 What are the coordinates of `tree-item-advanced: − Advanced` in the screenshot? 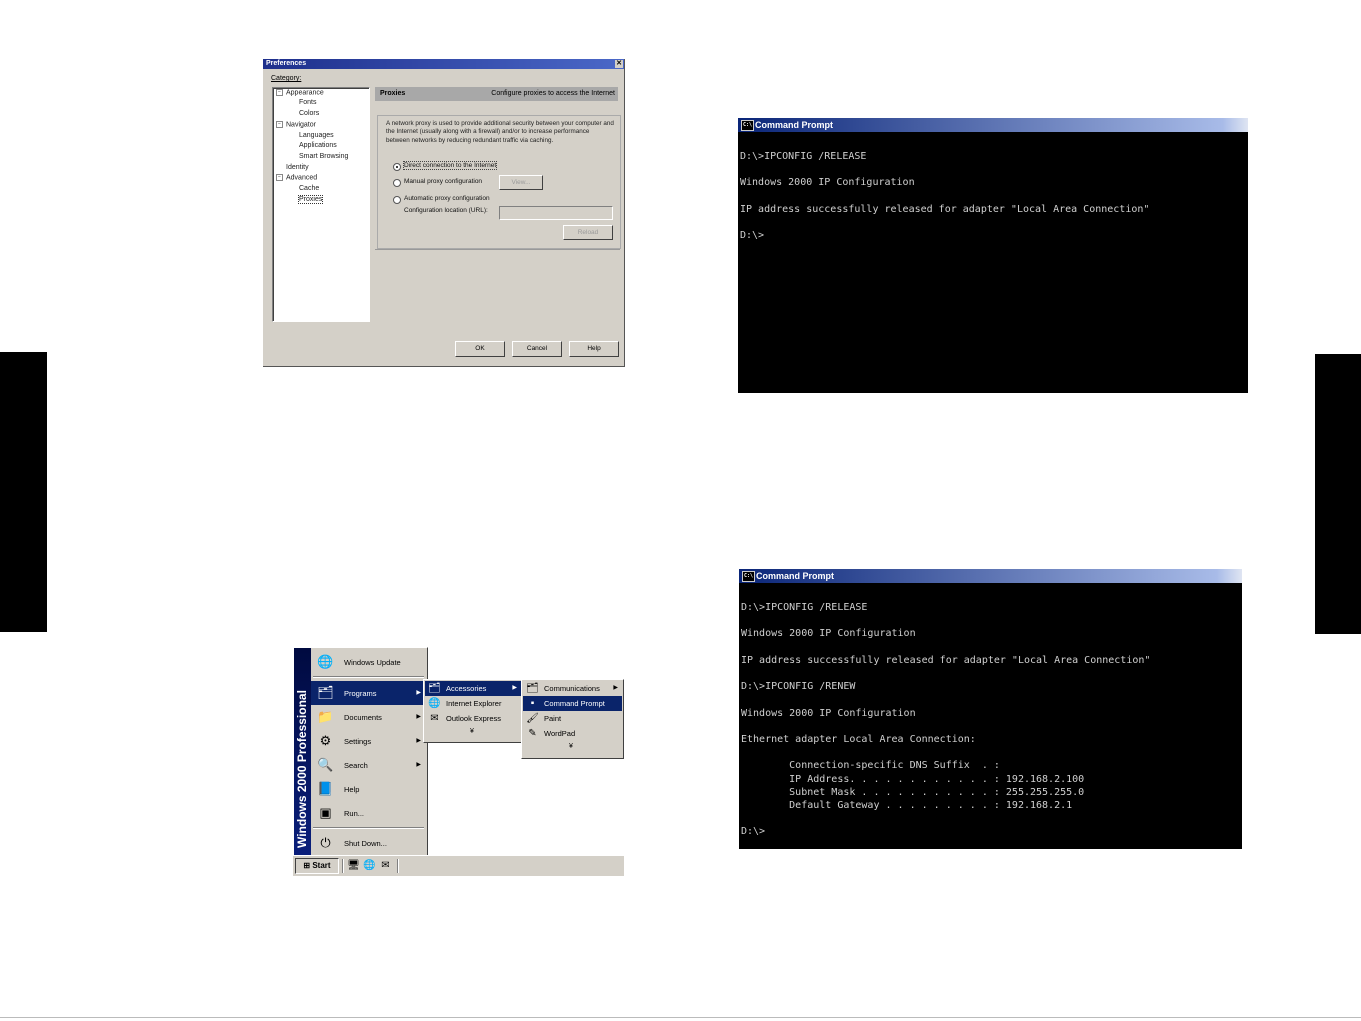 It's located at (296, 177).